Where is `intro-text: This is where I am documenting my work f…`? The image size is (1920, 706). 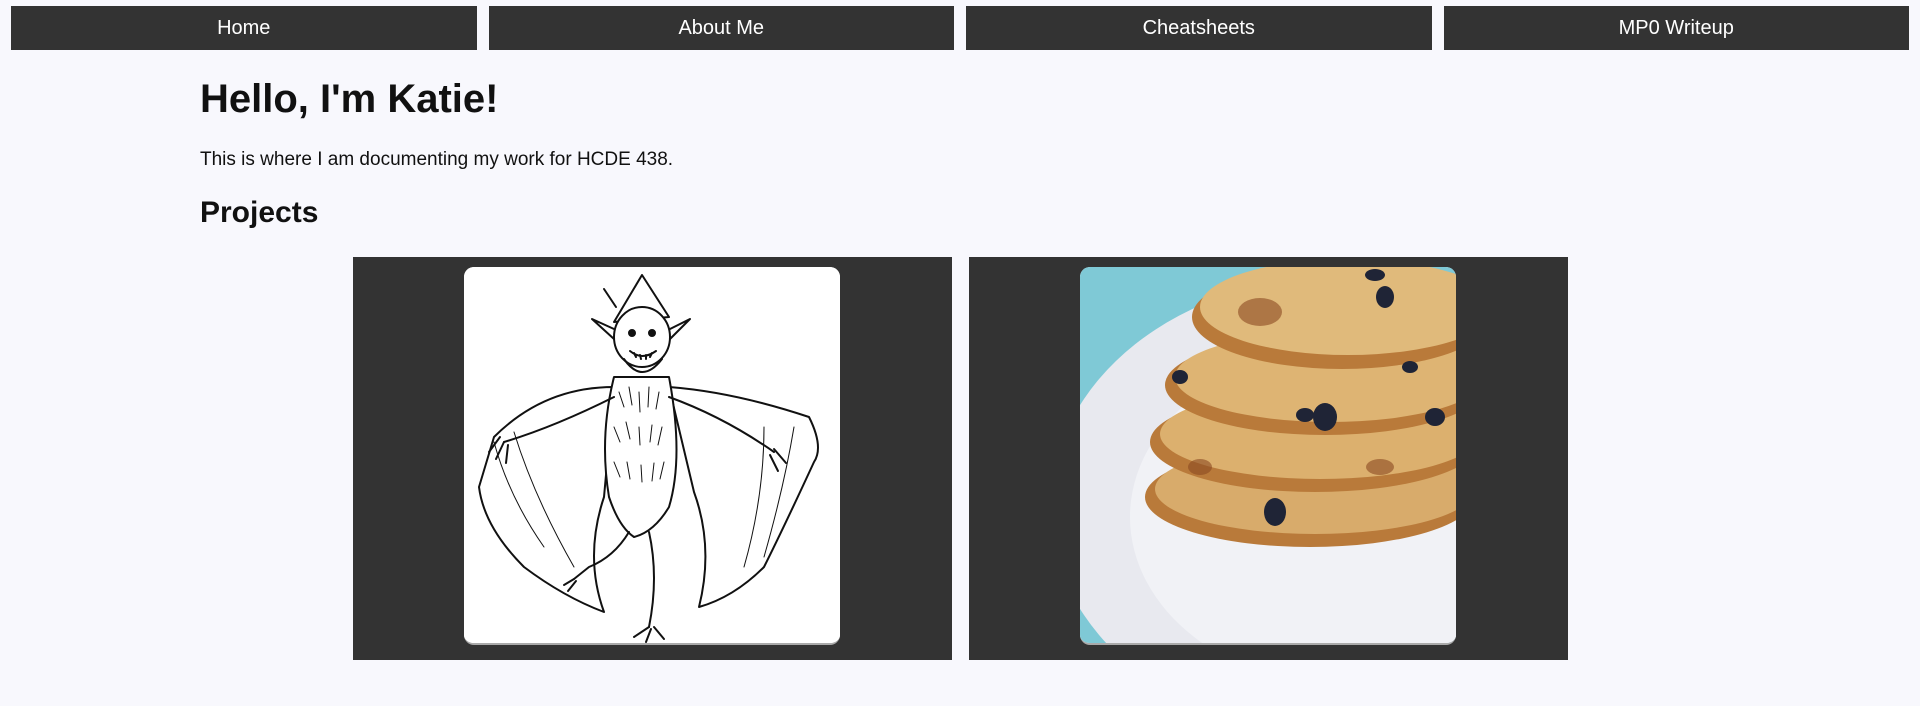 intro-text: This is where I am documenting my work f… is located at coordinates (437, 159).